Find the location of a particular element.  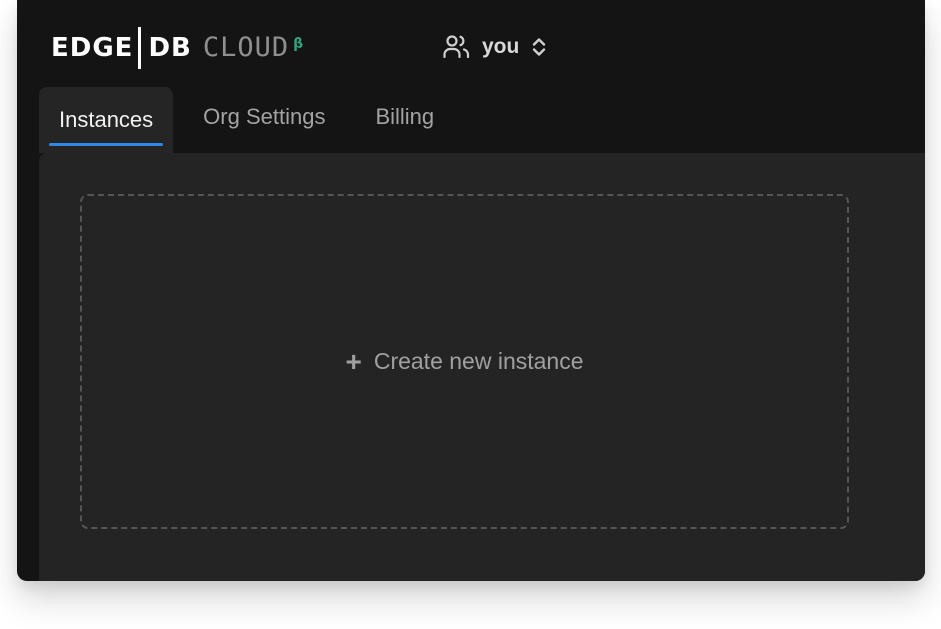

chevron-up-down-icon is located at coordinates (539, 47).